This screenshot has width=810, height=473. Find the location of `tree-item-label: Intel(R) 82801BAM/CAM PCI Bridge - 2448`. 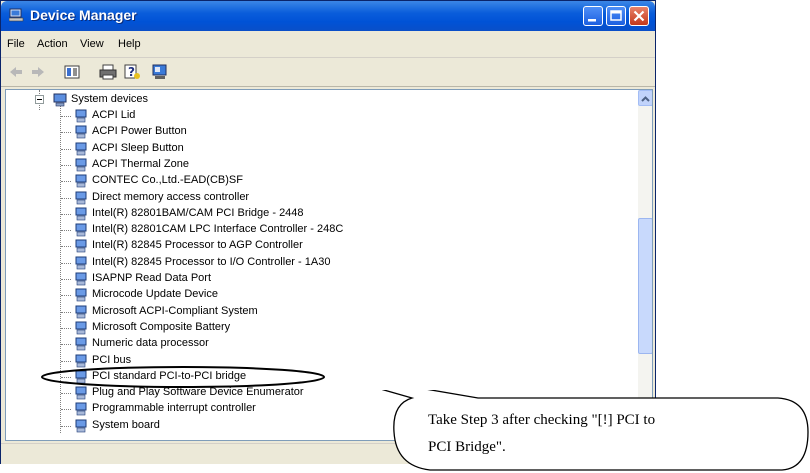

tree-item-label: Intel(R) 82801BAM/CAM PCI Bridge - 2448 is located at coordinates (198, 212).